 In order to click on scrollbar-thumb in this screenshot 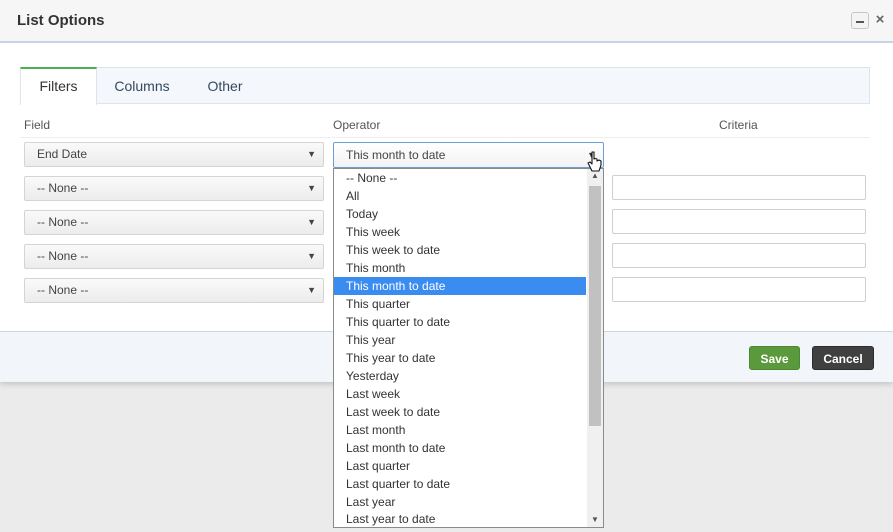, I will do `click(595, 306)`.